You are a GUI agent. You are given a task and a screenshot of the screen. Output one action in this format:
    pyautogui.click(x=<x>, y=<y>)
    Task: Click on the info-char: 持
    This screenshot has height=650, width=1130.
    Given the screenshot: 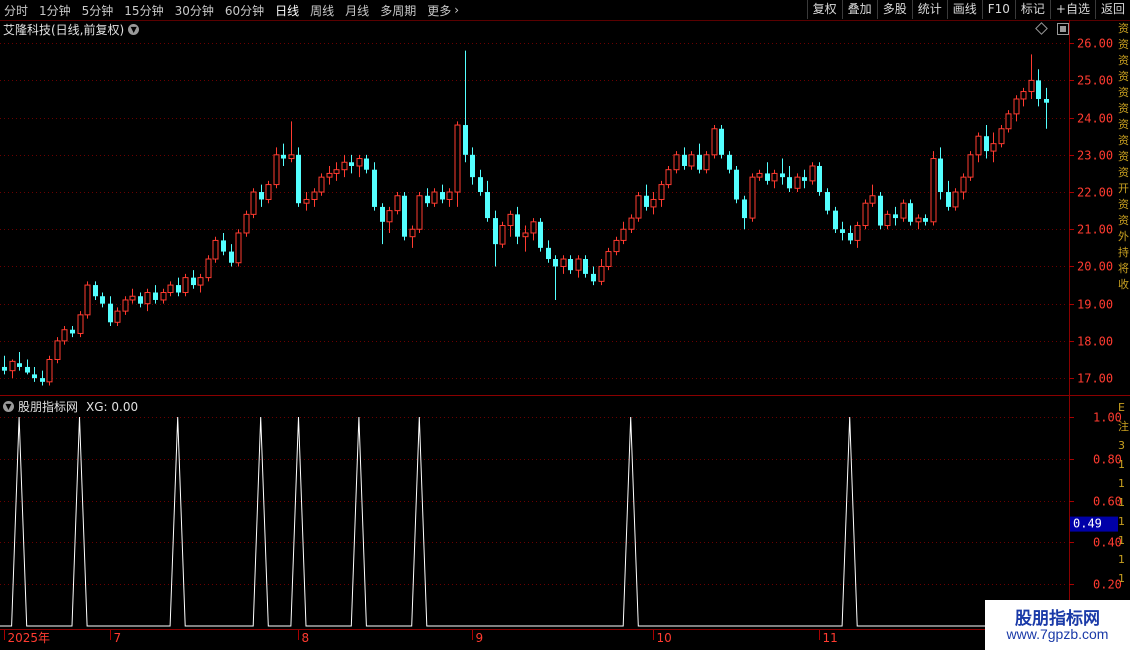 What is the action you would take?
    pyautogui.click(x=1123, y=252)
    